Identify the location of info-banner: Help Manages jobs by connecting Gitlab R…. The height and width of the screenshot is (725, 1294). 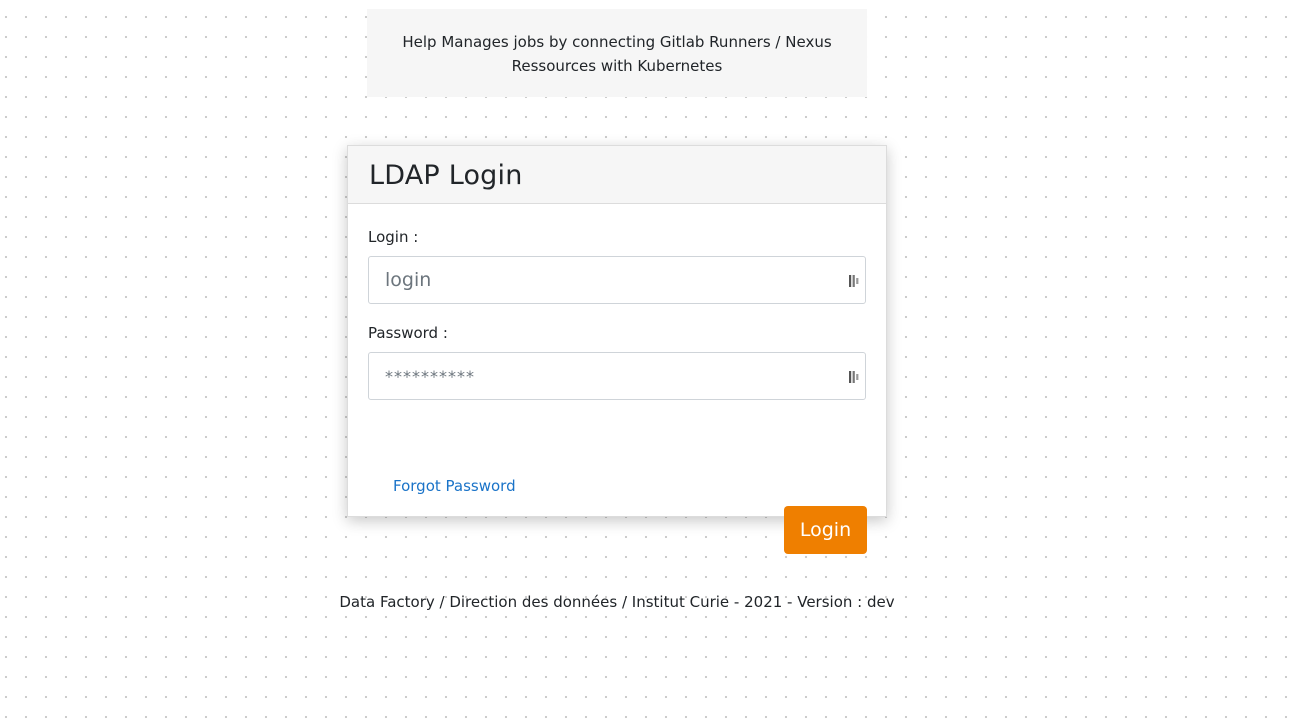
(617, 53).